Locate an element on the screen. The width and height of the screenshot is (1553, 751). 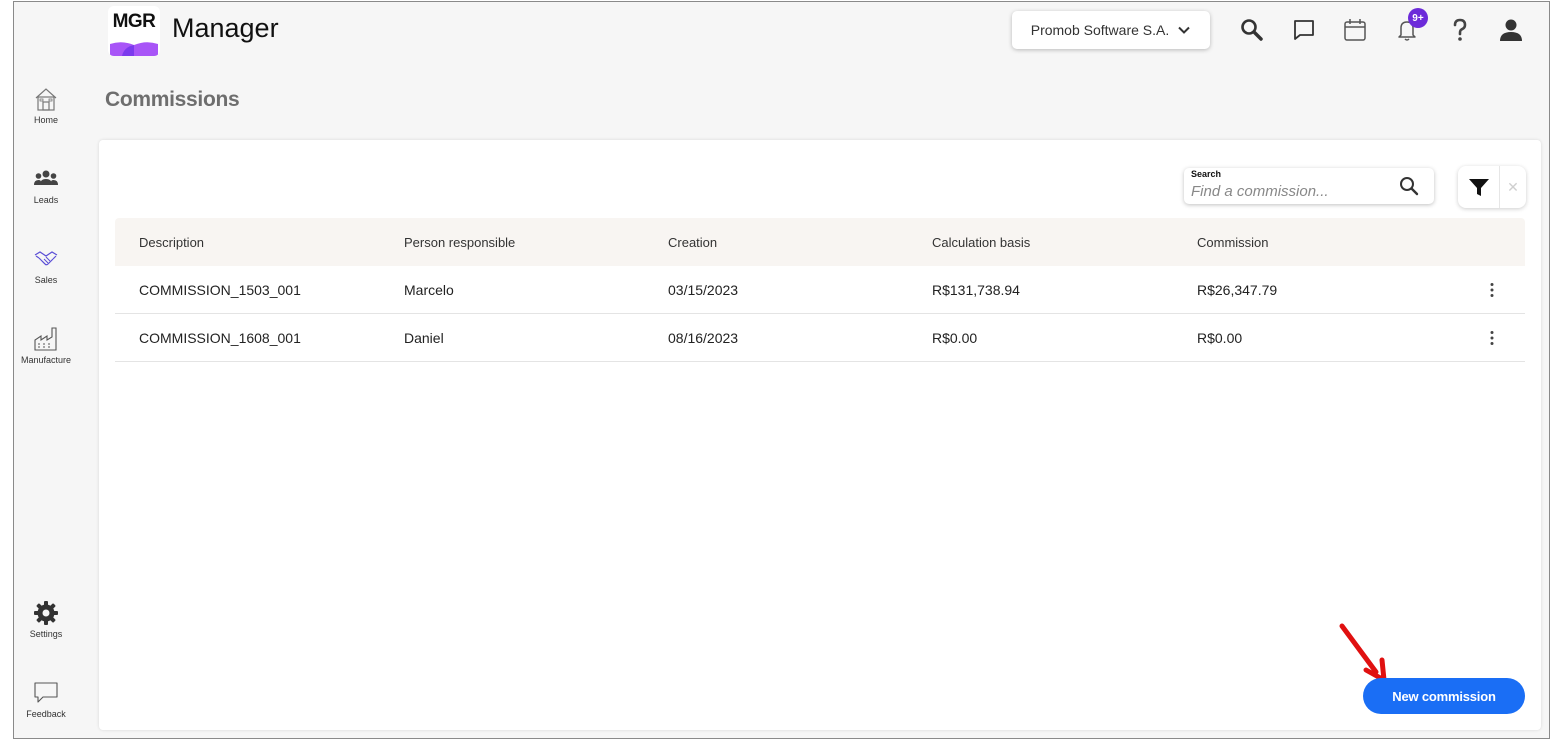
sidebar-item-sales: Sales is located at coordinates (46, 265).